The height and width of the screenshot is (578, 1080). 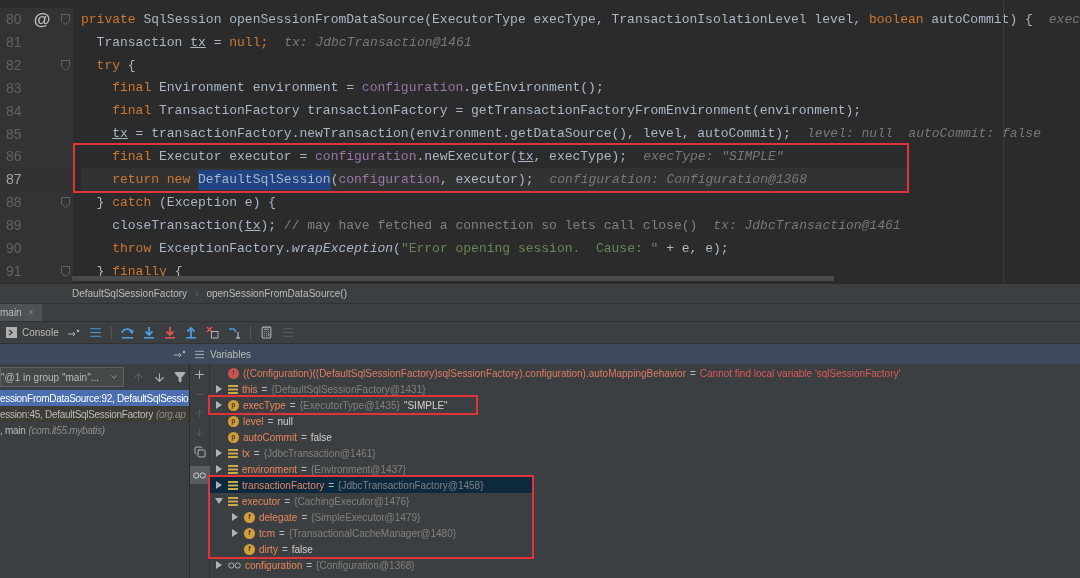 I want to click on variable-name: ((Configuration)((DefaultSqlSessionFactory)sqlSessionFactory).configuration).autoMappingBehavior, so click(x=464, y=373).